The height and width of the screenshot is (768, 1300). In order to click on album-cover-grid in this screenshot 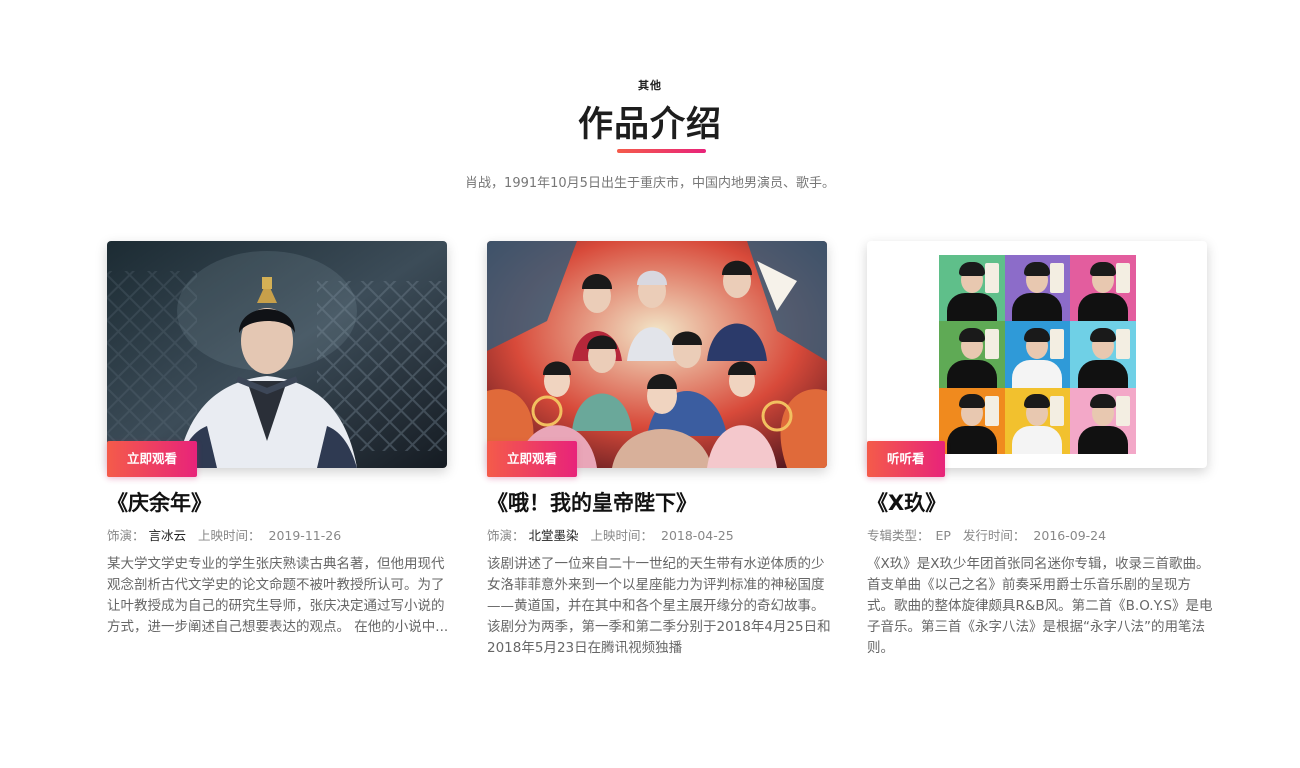, I will do `click(1037, 354)`.